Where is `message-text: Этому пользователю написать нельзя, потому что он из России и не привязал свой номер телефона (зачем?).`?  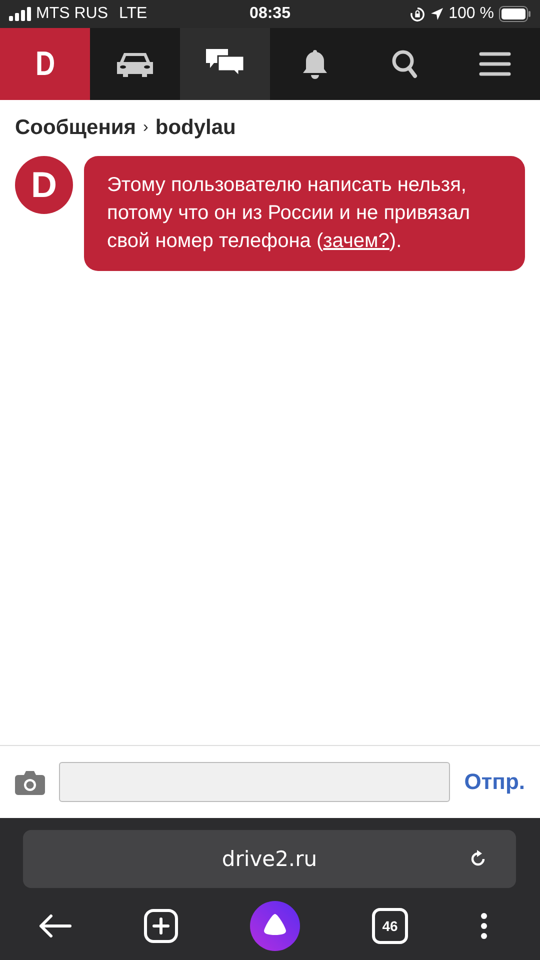 message-text: Этому пользователю написать нельзя, потому что он из России и не привязал свой номер телефона (зачем?). is located at coordinates (289, 213).